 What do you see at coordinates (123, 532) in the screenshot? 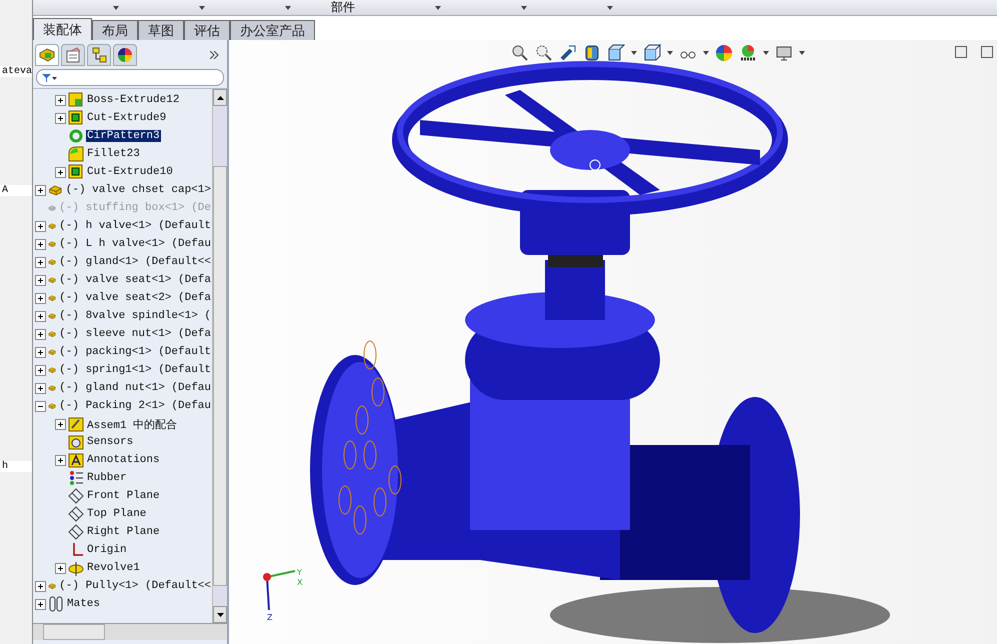
I see `tree-item: Right Plane` at bounding box center [123, 532].